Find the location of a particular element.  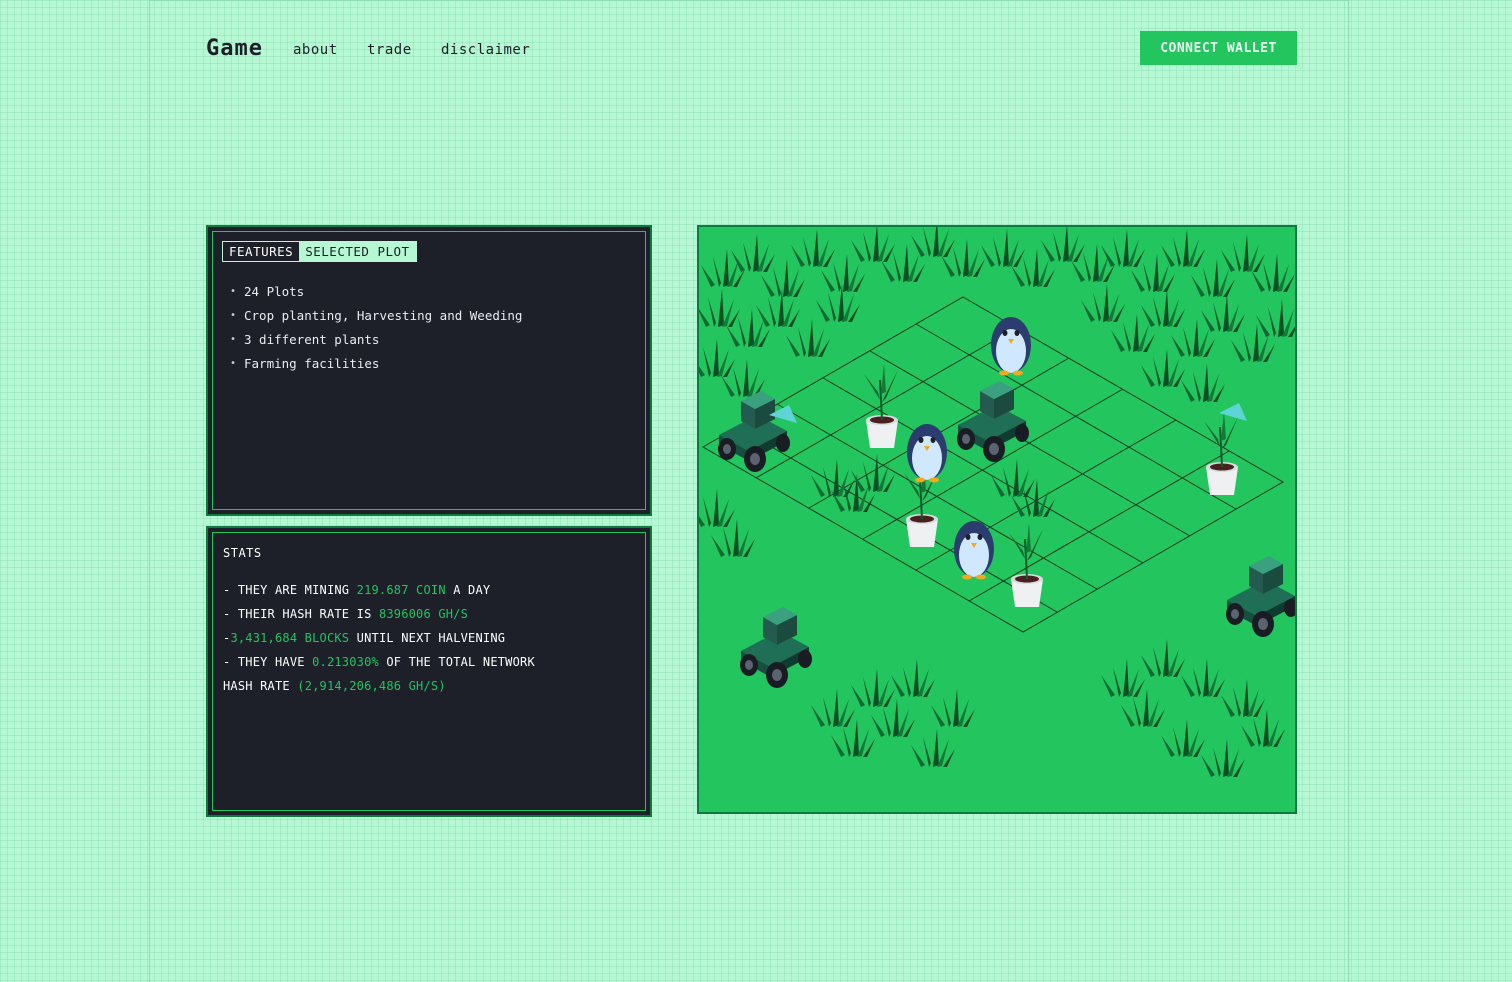

stat-mining: - THEY ARE MINING 219.687 COIN A DAY is located at coordinates (430, 590).